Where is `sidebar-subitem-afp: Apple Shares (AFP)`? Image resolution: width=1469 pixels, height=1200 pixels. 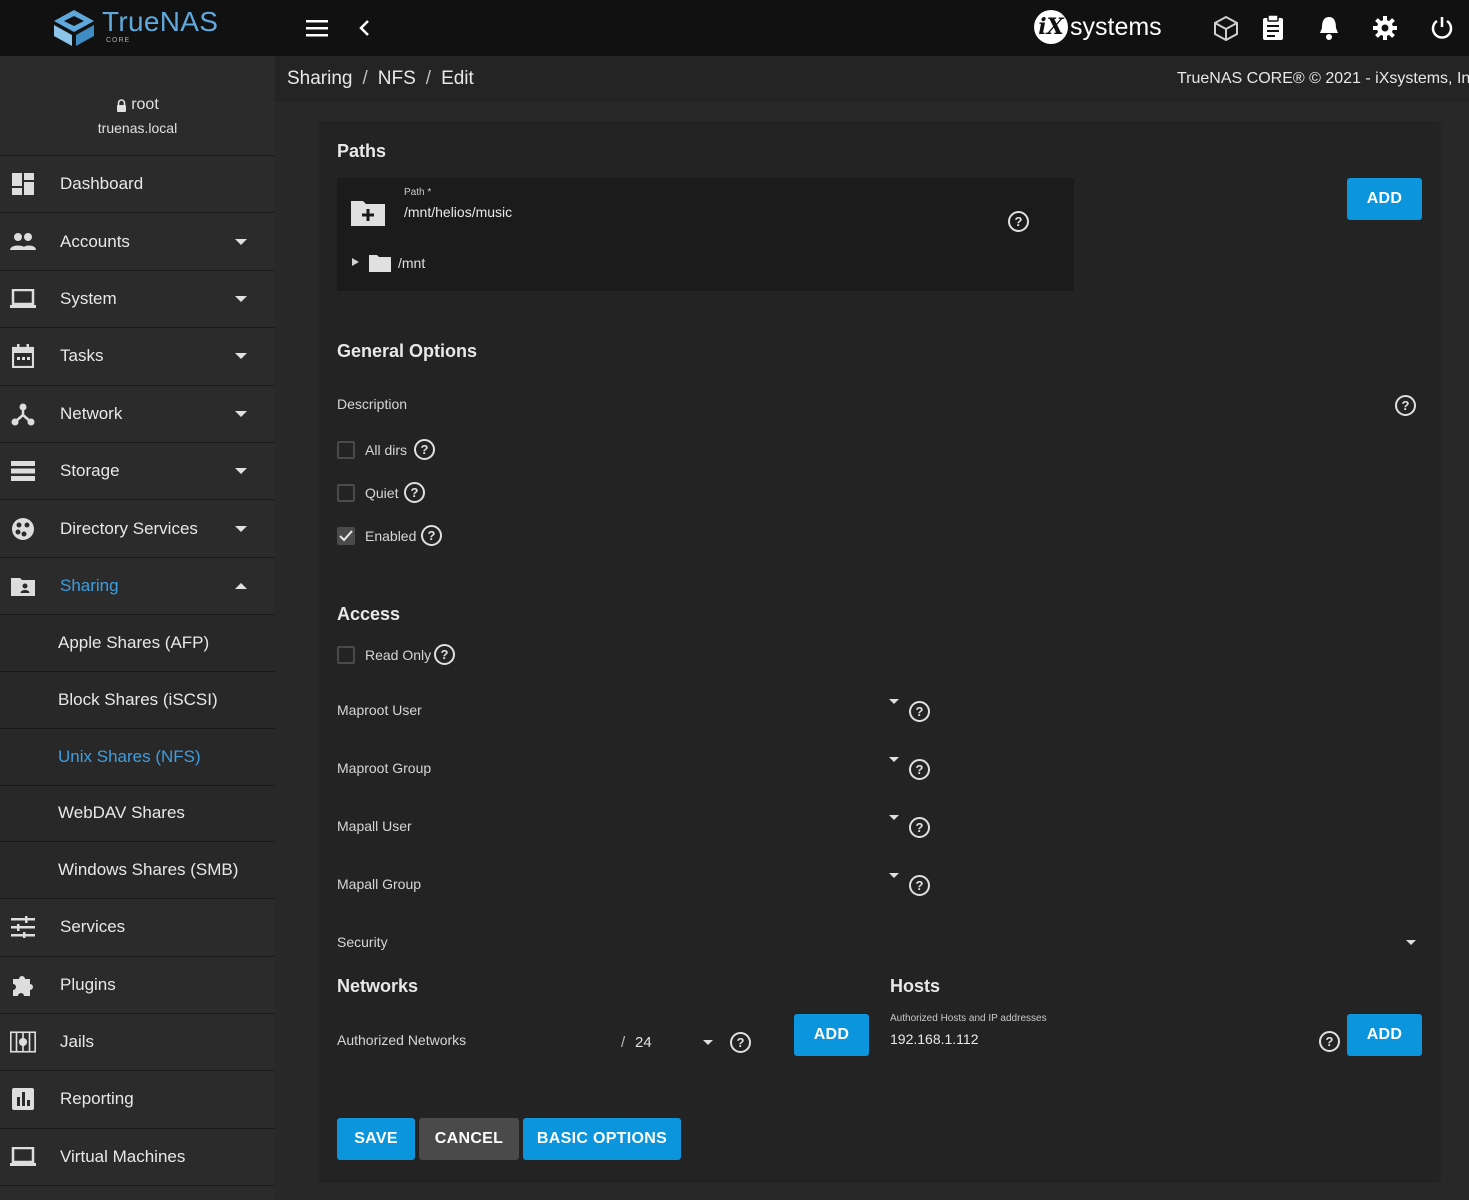
sidebar-subitem-afp: Apple Shares (AFP) is located at coordinates (137, 643).